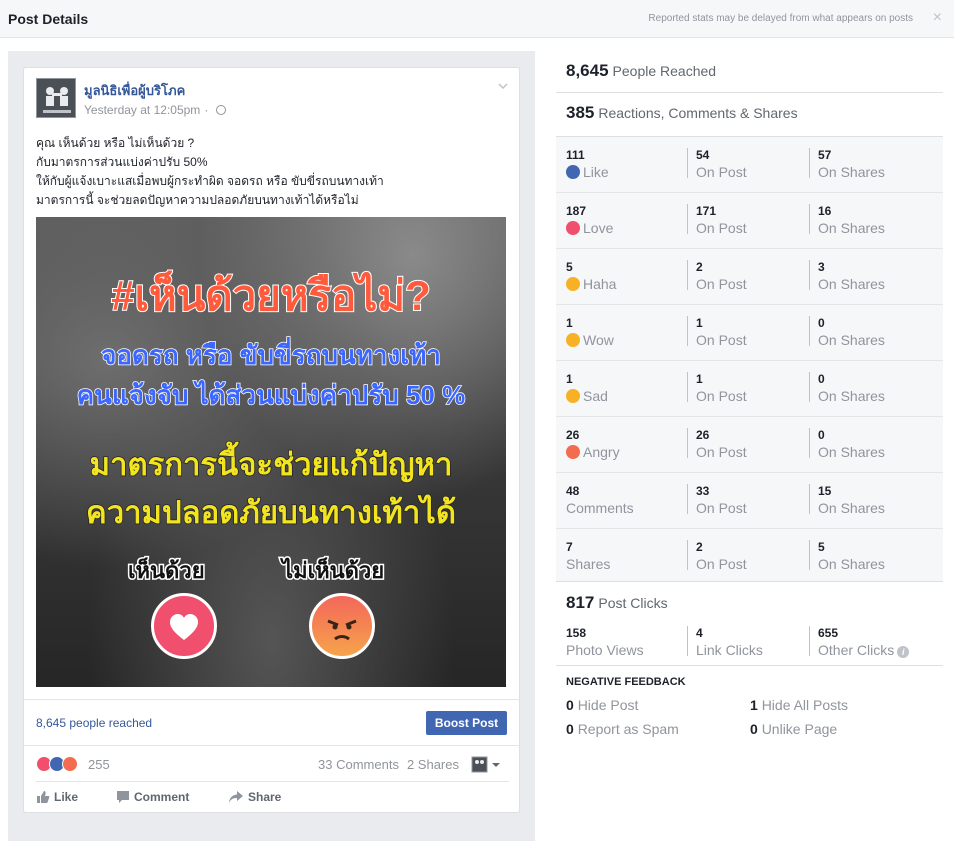  I want to click on people-reached-label: People Reached, so click(664, 71).